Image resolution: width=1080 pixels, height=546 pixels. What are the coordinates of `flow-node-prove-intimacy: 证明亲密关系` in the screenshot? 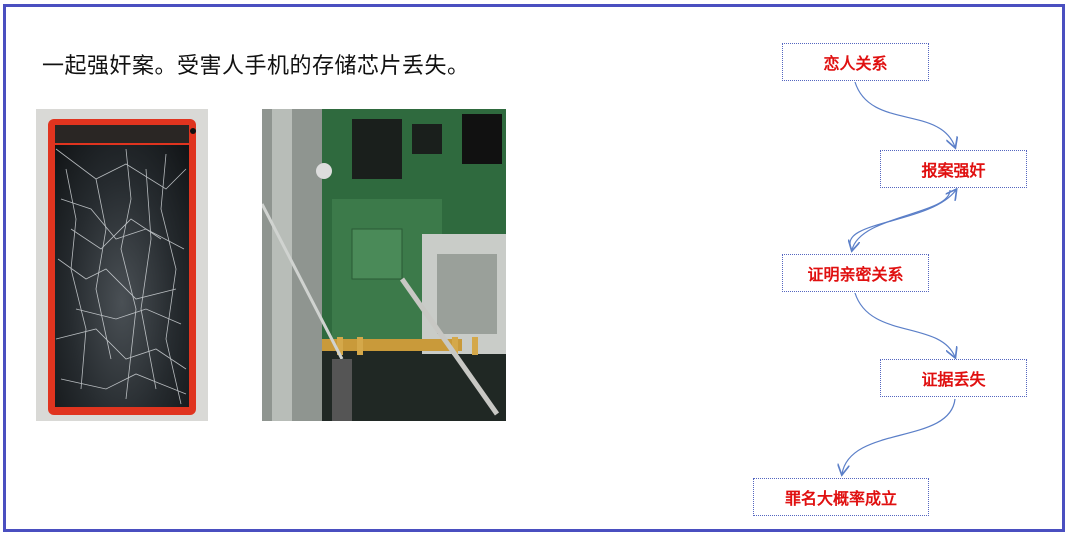 It's located at (855, 273).